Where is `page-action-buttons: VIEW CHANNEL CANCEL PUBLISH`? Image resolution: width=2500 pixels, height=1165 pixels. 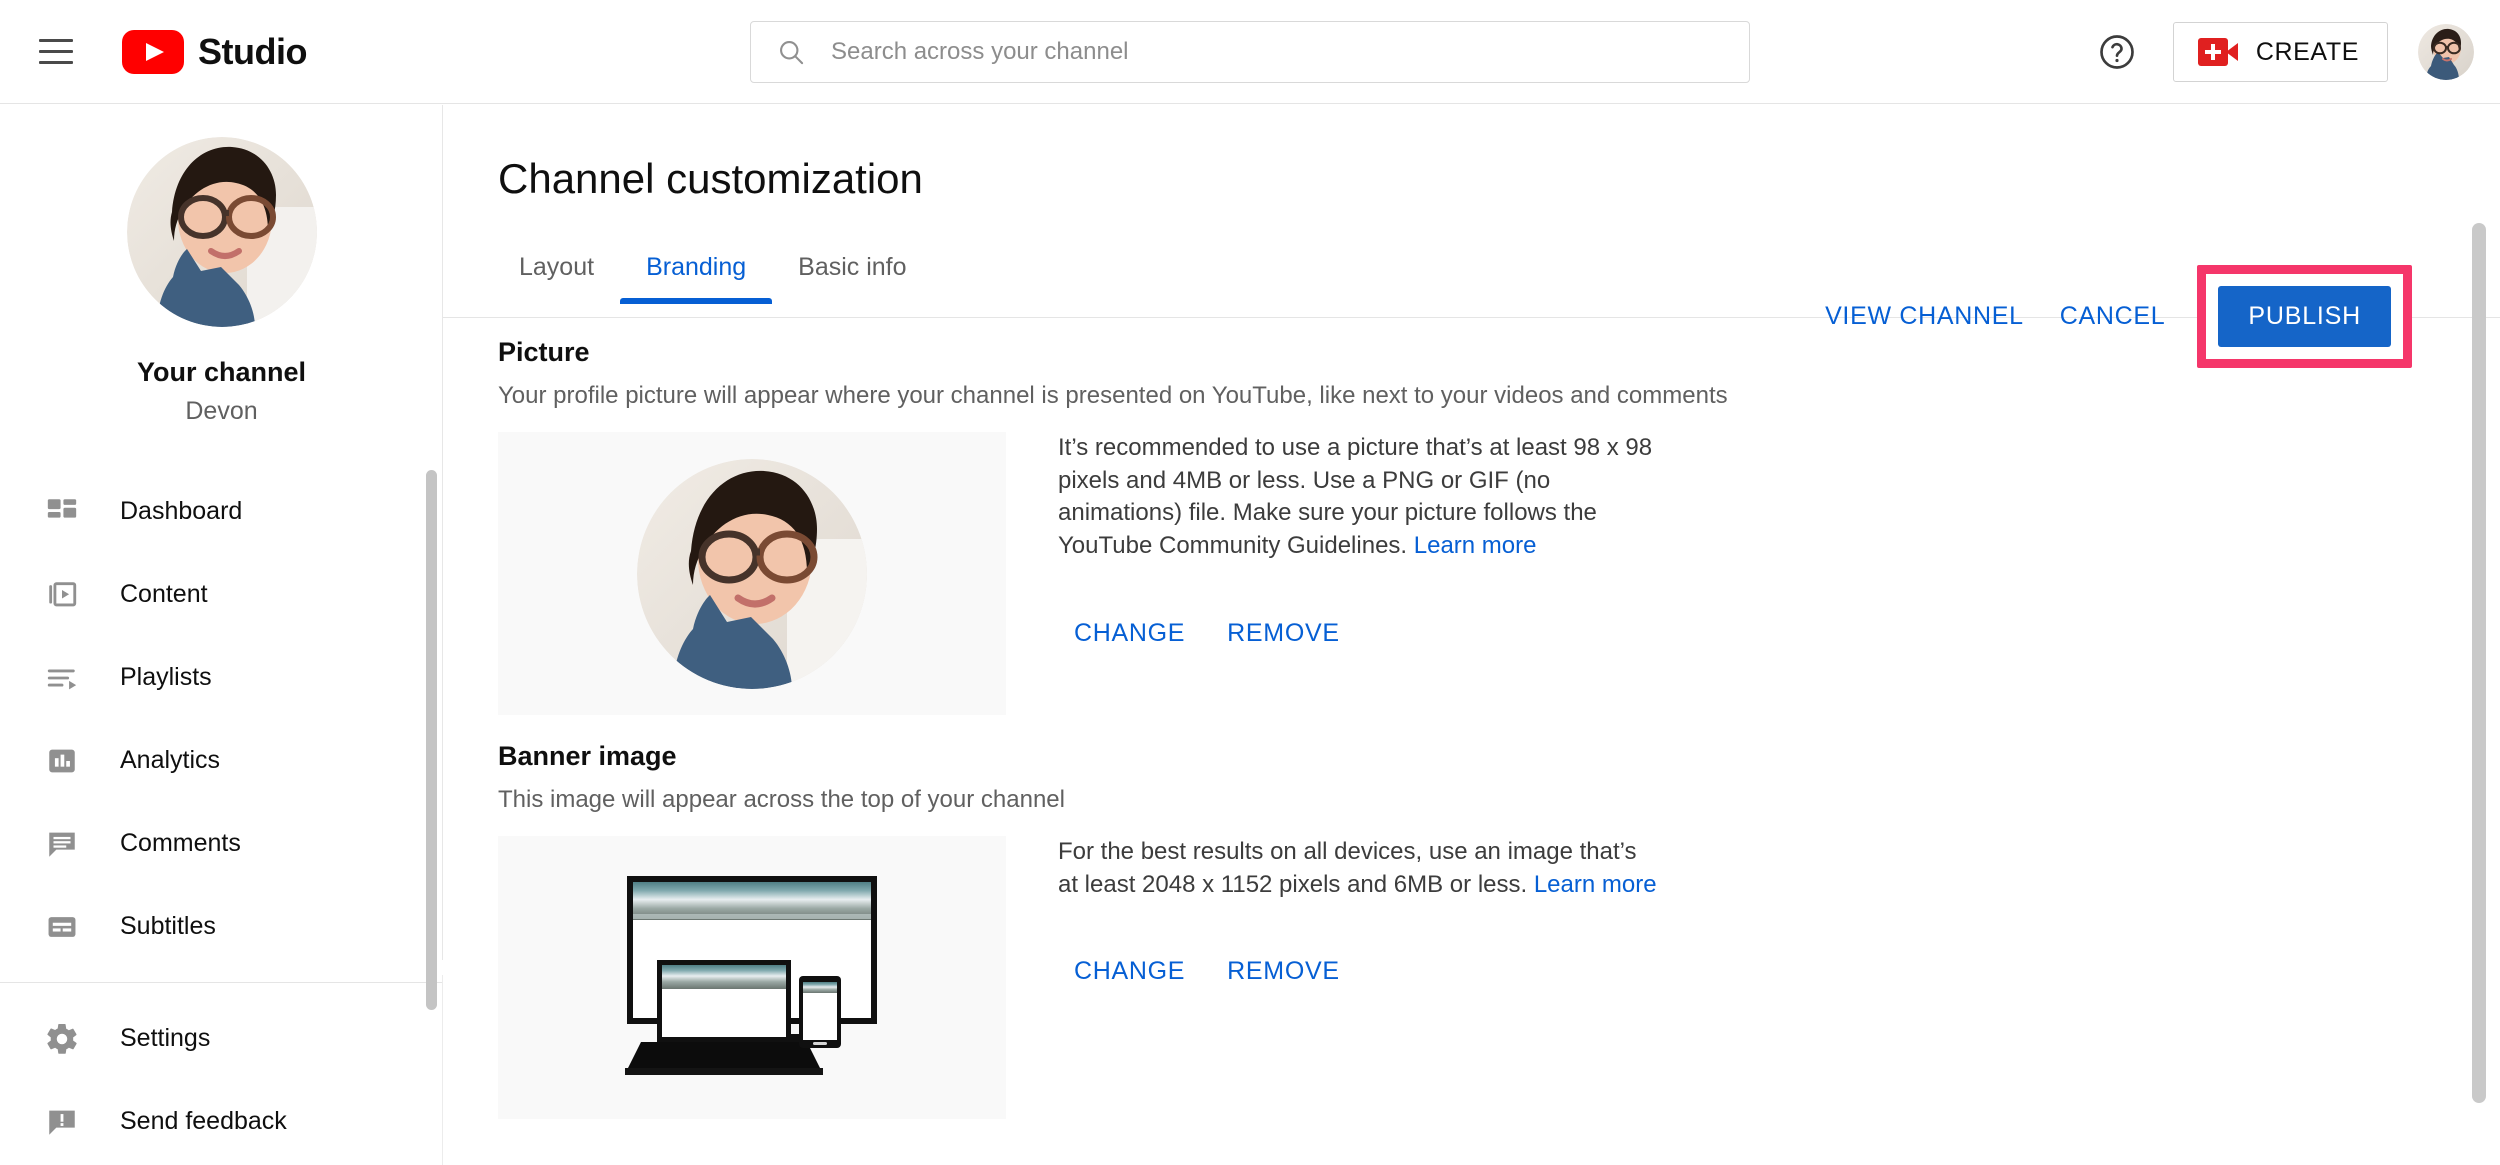 page-action-buttons: VIEW CHANNEL CANCEL PUBLISH is located at coordinates (2109, 316).